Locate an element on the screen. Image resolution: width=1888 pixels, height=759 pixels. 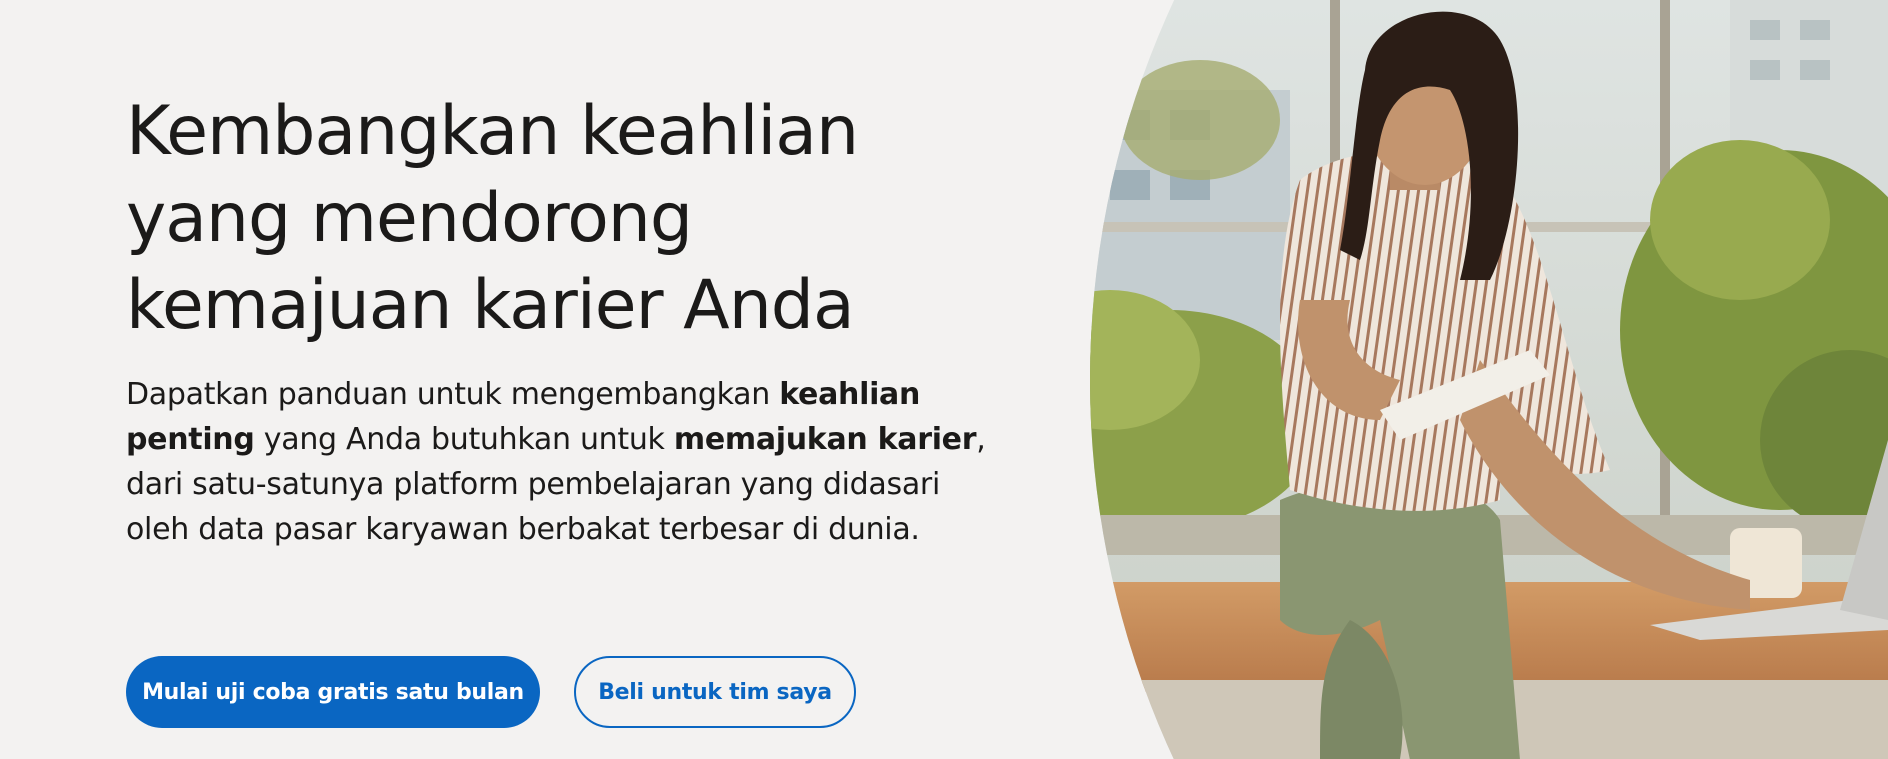
buy-for-team-label: Beli untuk tim saya is located at coordinates (715, 692).